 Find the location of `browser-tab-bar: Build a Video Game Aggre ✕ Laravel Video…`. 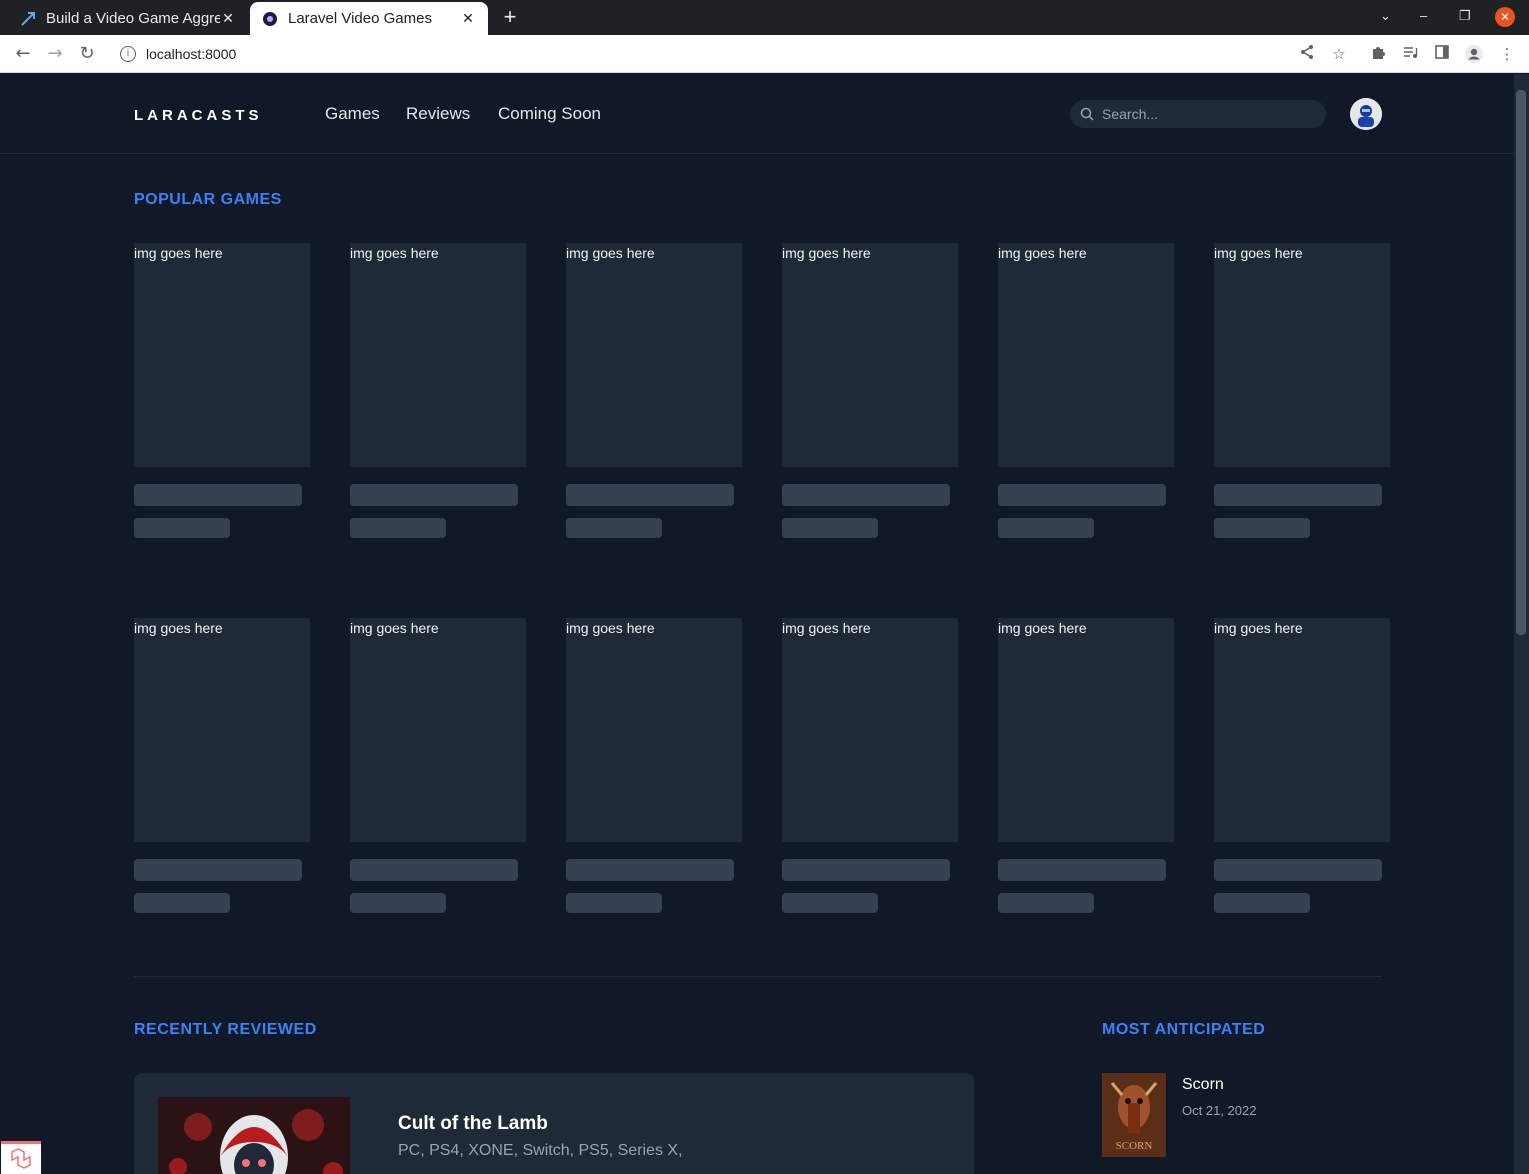

browser-tab-bar: Build a Video Game Aggre ✕ Laravel Video… is located at coordinates (764, 17).